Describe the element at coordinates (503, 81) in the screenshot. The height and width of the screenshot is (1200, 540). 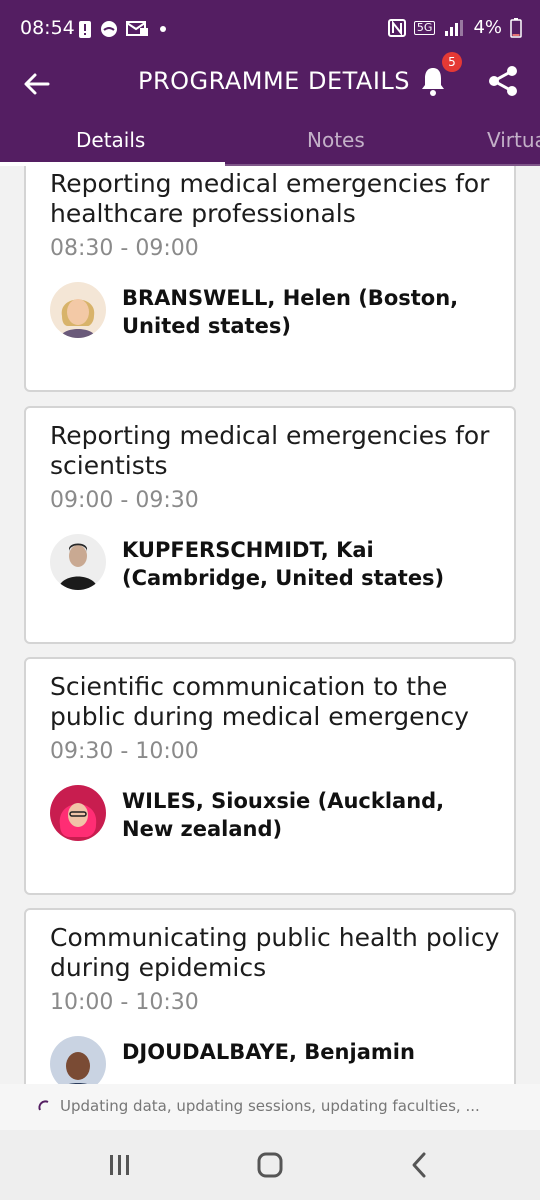
I see `share-icon` at that location.